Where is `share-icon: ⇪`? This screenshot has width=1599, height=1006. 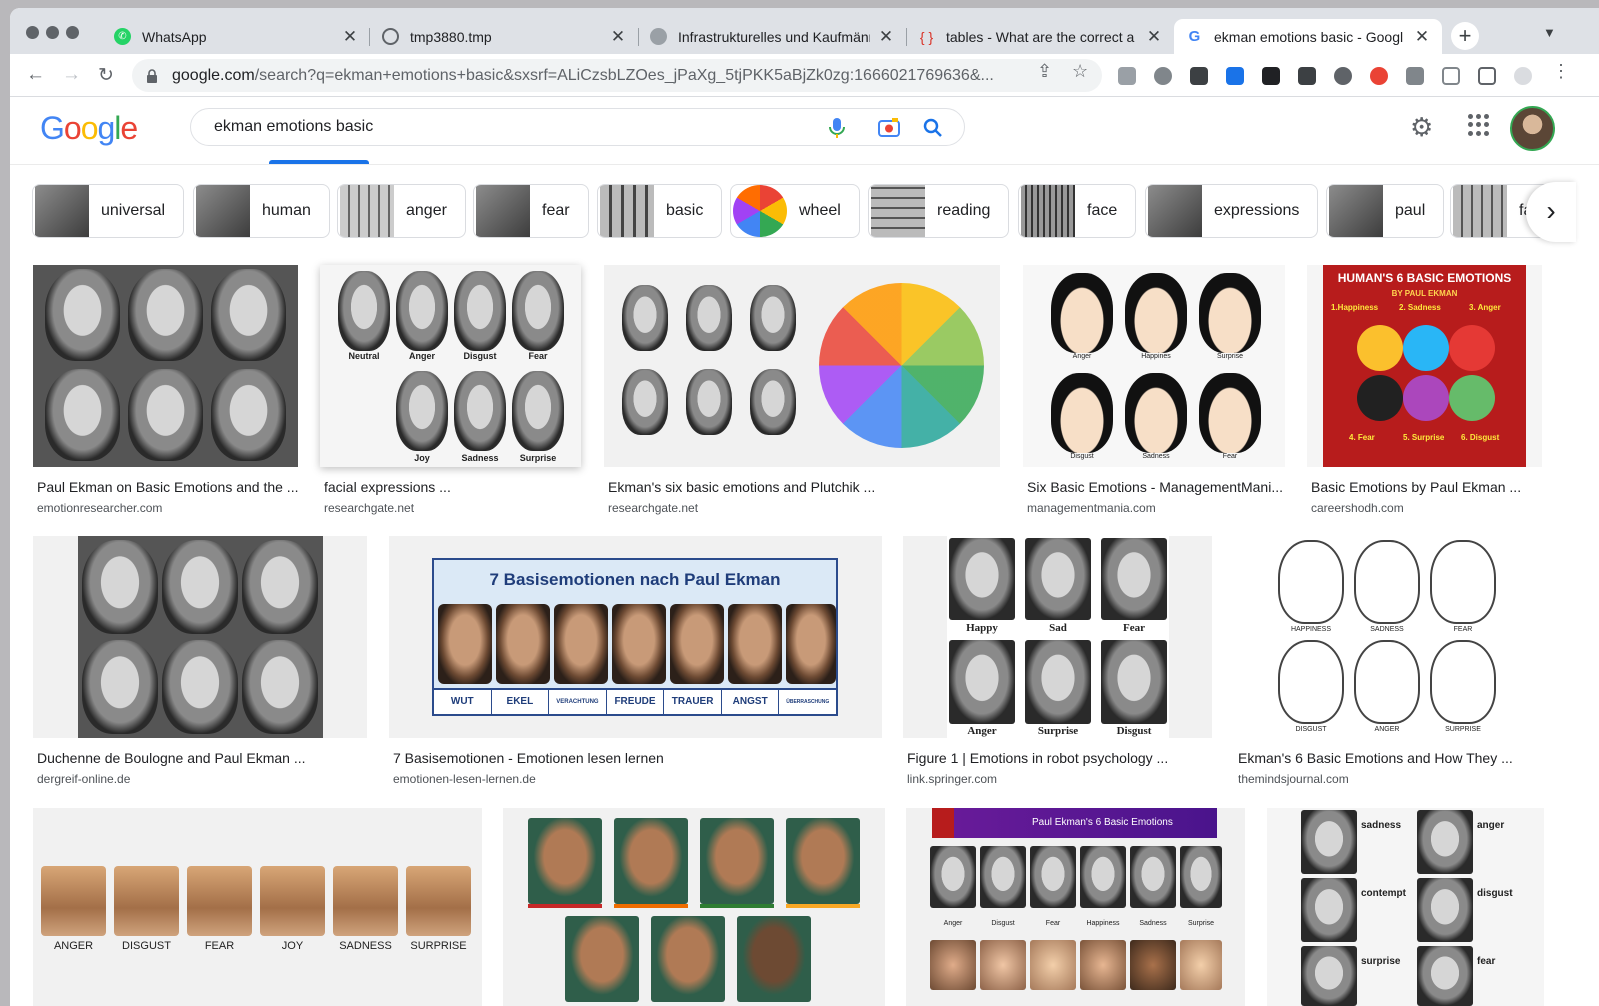 share-icon: ⇪ is located at coordinates (1044, 71).